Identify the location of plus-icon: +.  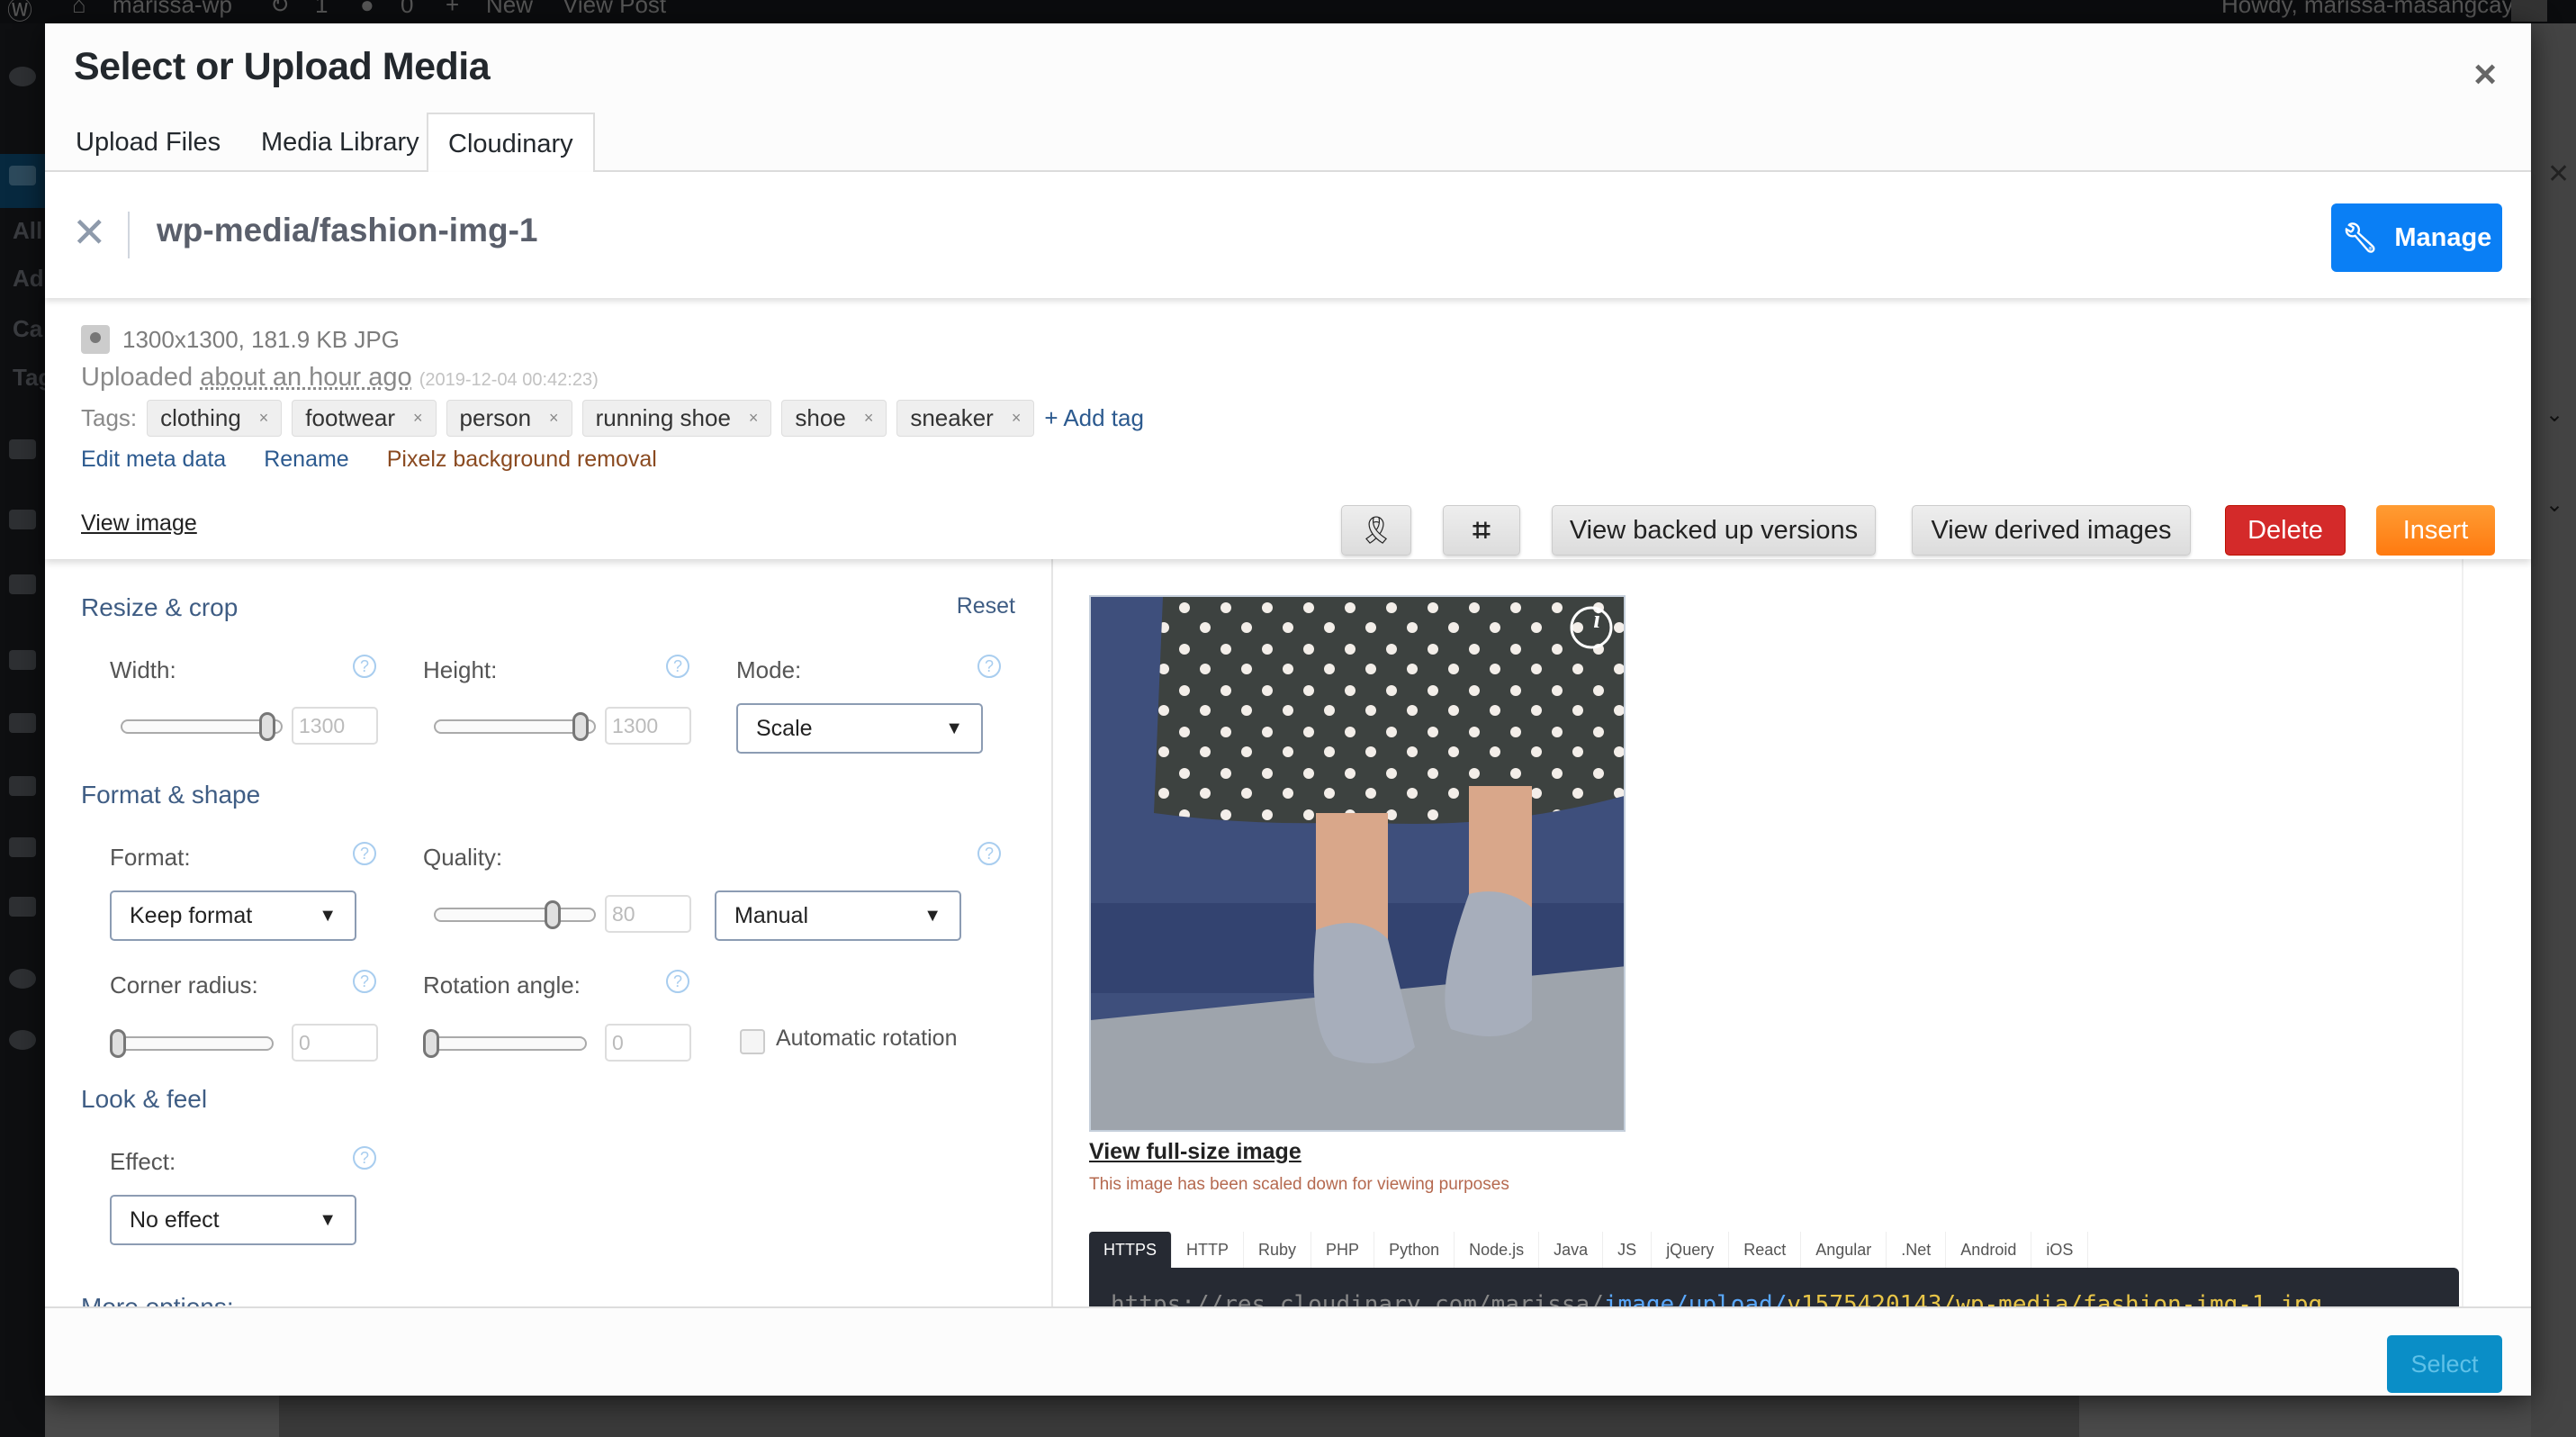
(452, 9).